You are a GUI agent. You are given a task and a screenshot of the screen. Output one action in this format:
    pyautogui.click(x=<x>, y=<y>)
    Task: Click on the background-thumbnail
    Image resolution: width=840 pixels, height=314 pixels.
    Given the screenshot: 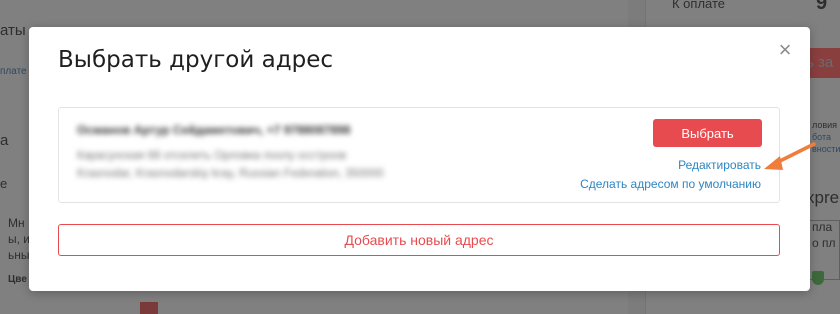 What is the action you would take?
    pyautogui.click(x=149, y=308)
    